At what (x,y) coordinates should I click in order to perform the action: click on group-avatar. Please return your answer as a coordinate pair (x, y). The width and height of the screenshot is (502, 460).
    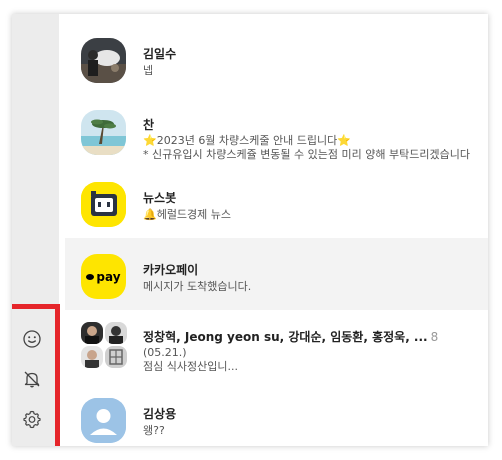
    Looking at the image, I should click on (104, 345).